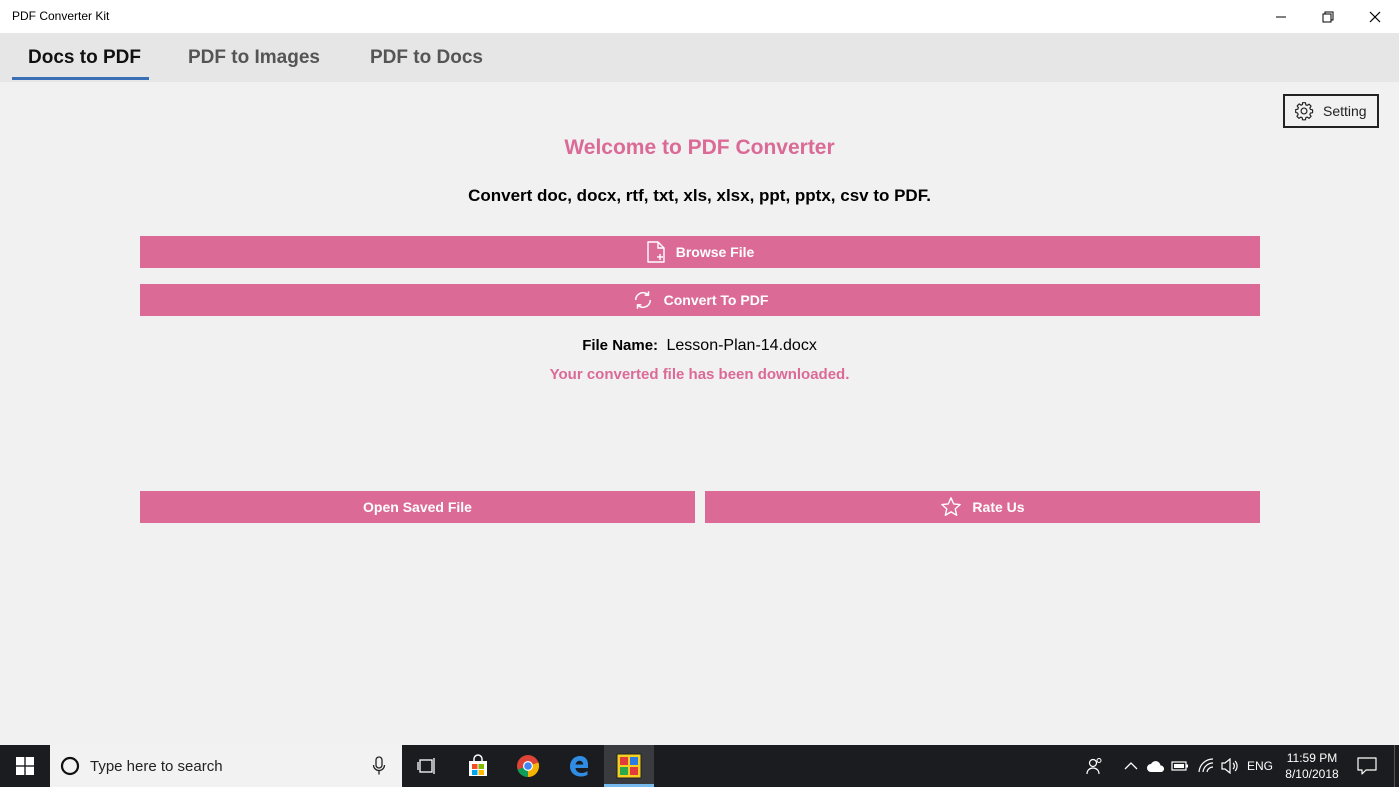 This screenshot has width=1399, height=787. I want to click on task-view-button, so click(427, 766).